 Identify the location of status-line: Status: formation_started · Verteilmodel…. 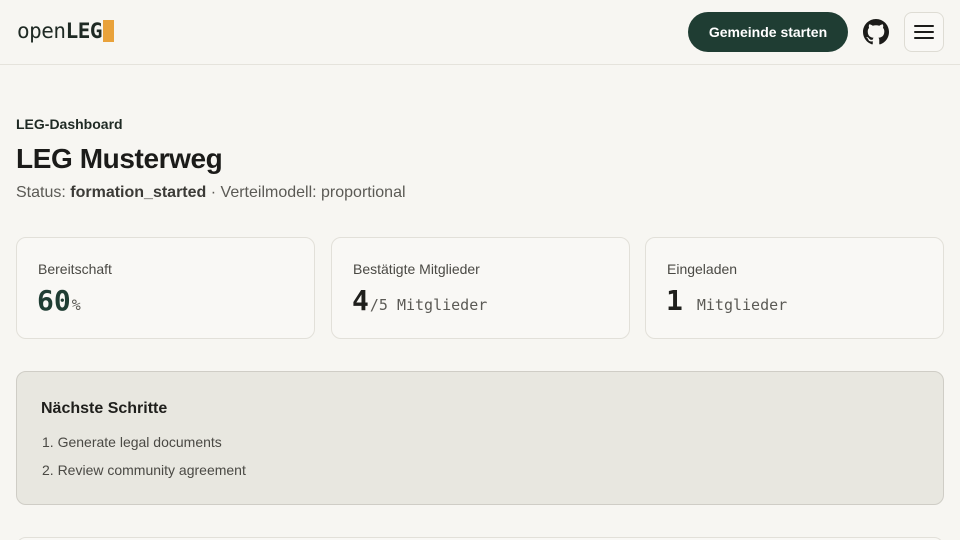
(211, 193).